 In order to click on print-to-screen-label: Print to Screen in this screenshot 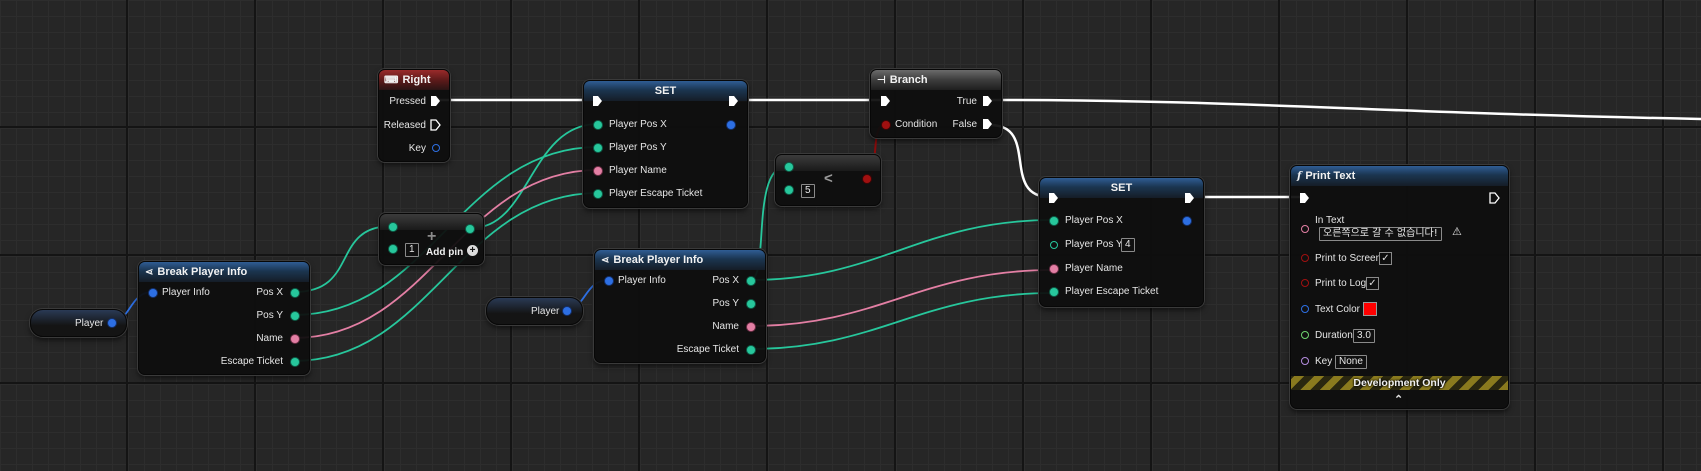, I will do `click(1348, 258)`.